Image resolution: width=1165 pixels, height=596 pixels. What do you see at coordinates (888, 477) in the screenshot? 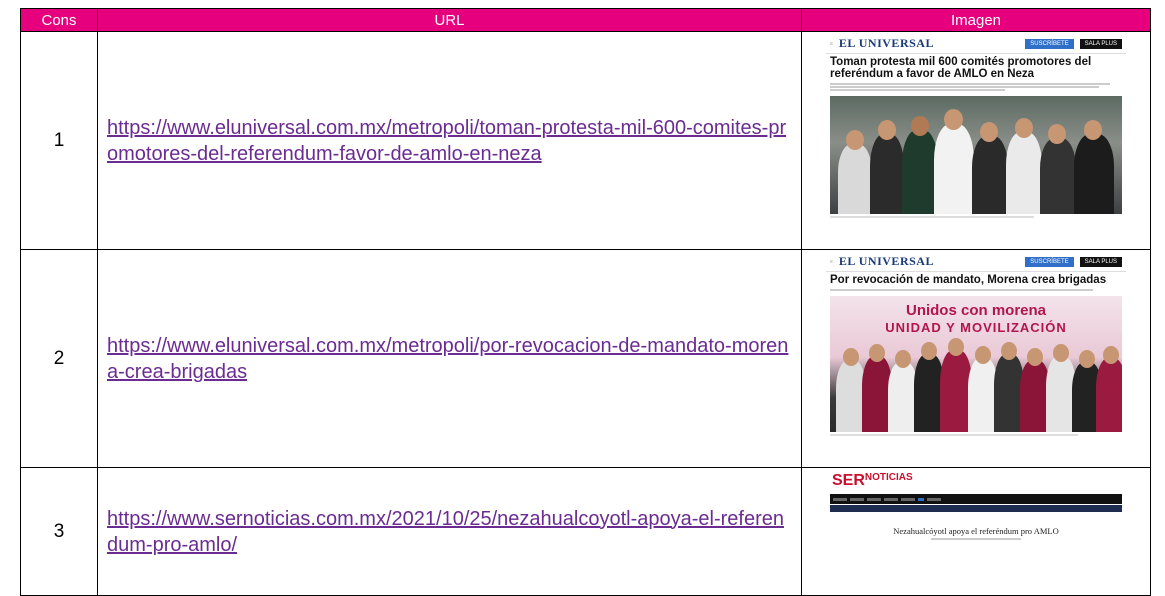
I see `logo-sup: NOTICIAS` at bounding box center [888, 477].